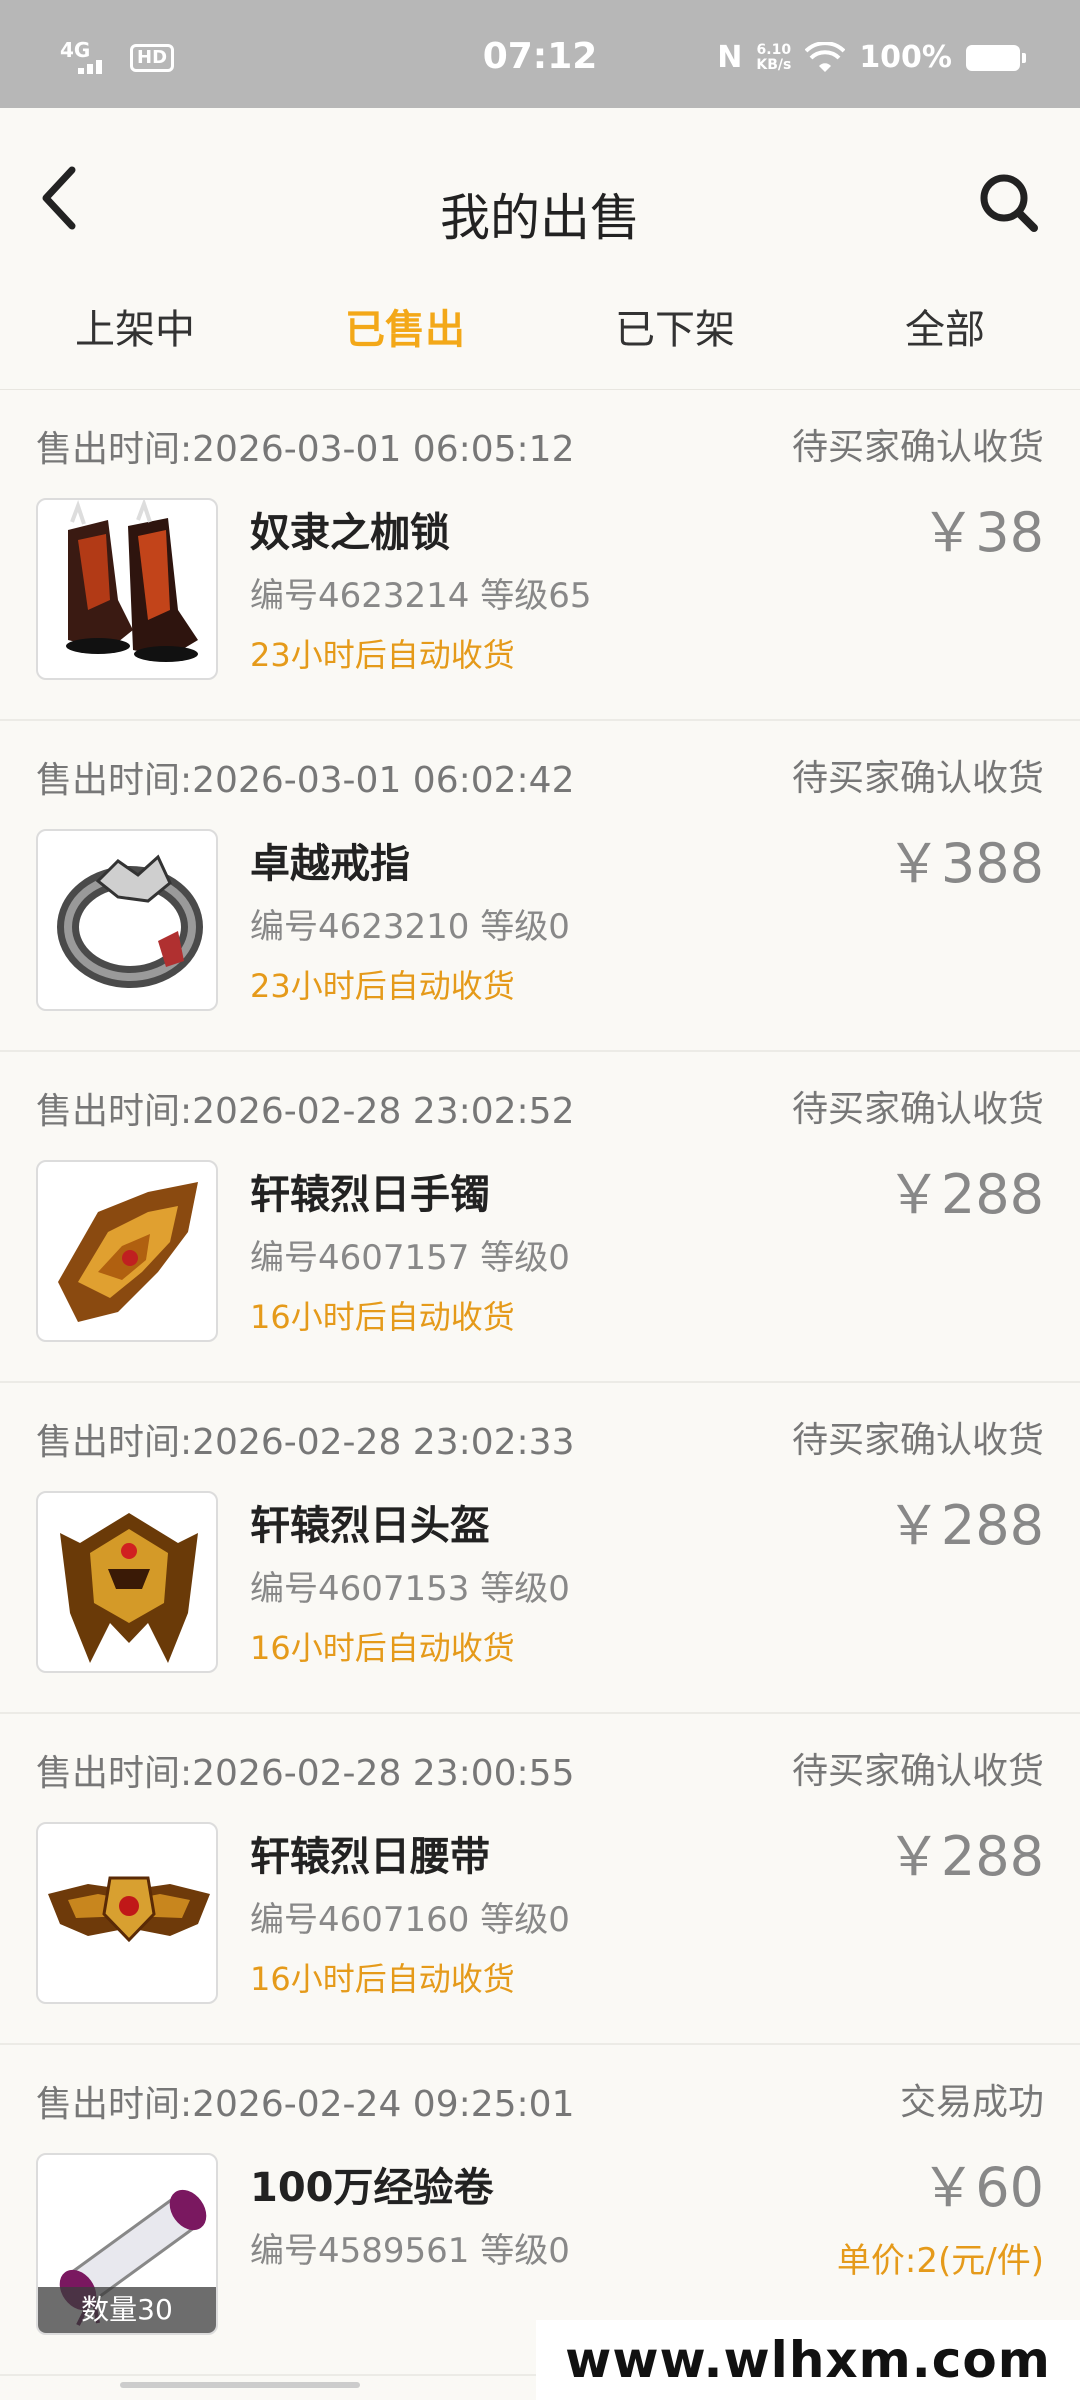  Describe the element at coordinates (305, 780) in the screenshot. I see `sold-time: 售出时间:2026-03-01 06:02:42` at that location.